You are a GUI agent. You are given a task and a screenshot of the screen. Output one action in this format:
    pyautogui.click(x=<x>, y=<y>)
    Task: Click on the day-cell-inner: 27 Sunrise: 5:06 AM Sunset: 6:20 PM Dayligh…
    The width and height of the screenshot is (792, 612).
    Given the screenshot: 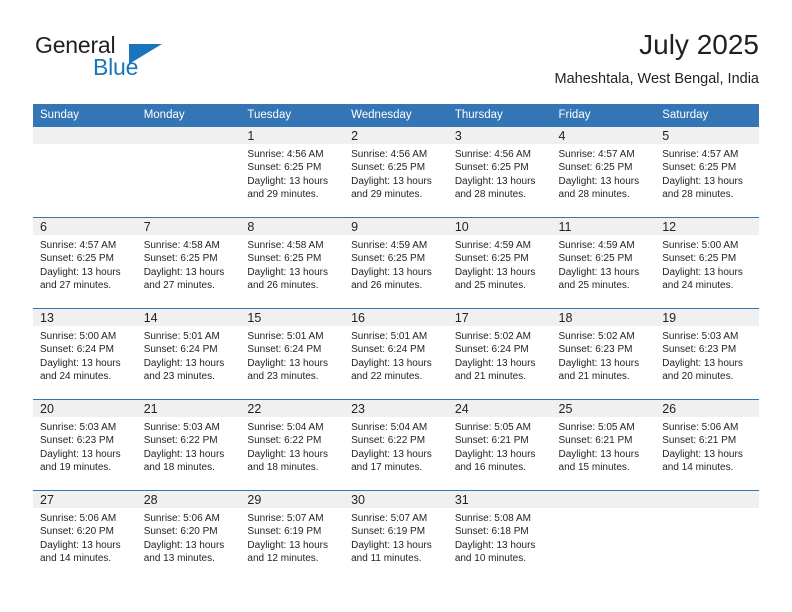 What is the action you would take?
    pyautogui.click(x=85, y=536)
    